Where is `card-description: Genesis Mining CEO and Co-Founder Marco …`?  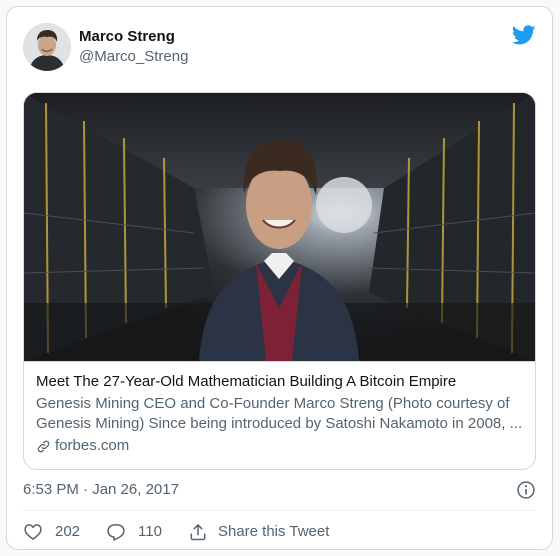 card-description: Genesis Mining CEO and Co-Founder Marco … is located at coordinates (279, 413).